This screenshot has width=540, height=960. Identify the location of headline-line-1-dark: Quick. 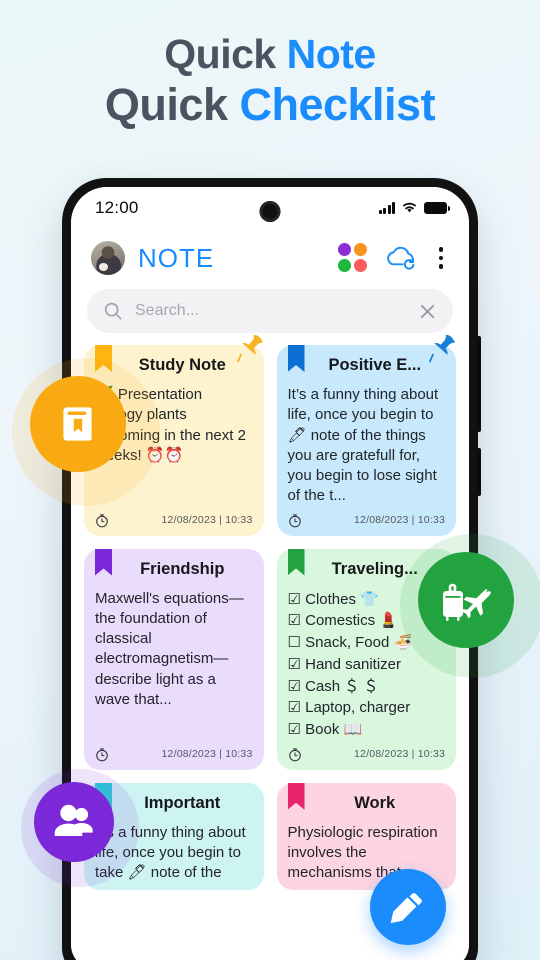
(225, 54).